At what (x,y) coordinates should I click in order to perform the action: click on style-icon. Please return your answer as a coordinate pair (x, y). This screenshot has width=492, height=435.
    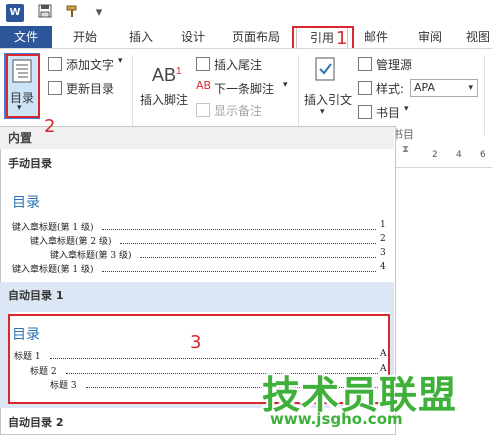
    Looking at the image, I should click on (365, 88).